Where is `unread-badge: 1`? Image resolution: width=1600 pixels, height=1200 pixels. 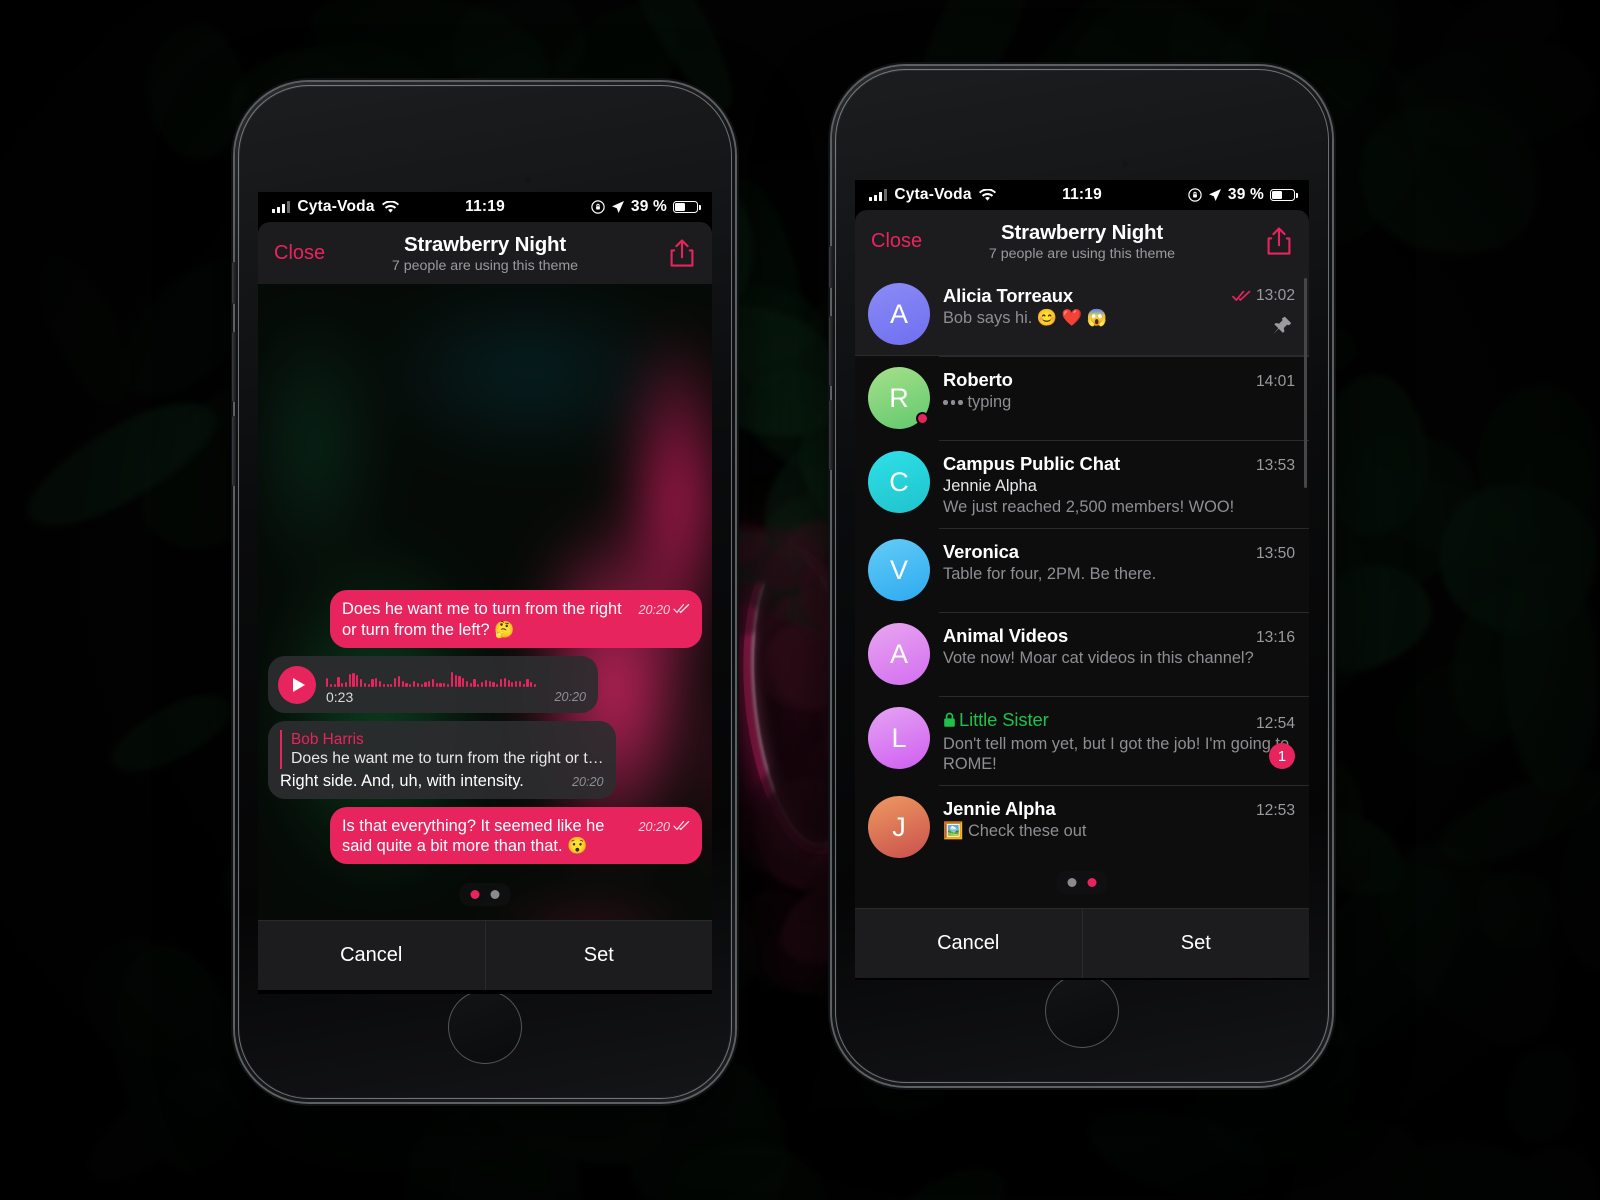
unread-badge: 1 is located at coordinates (1282, 756).